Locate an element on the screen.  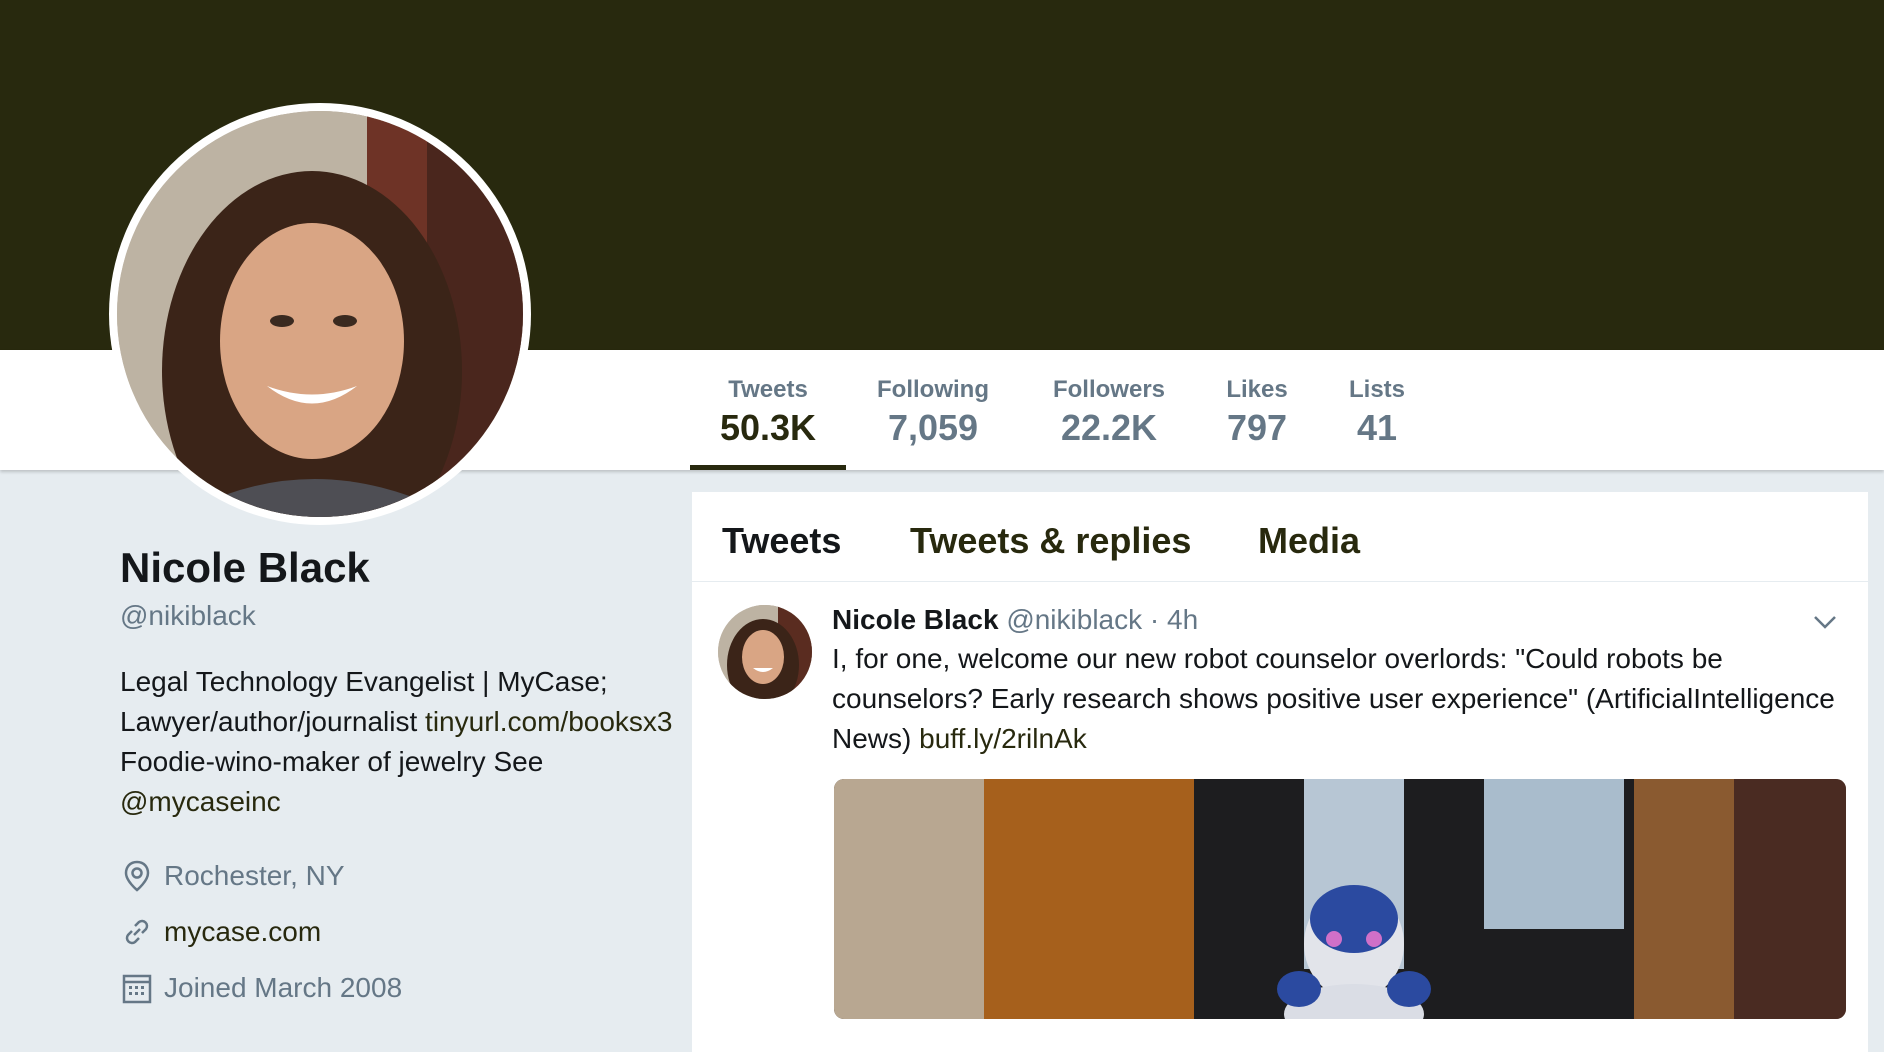
avatar-image is located at coordinates (320, 314).